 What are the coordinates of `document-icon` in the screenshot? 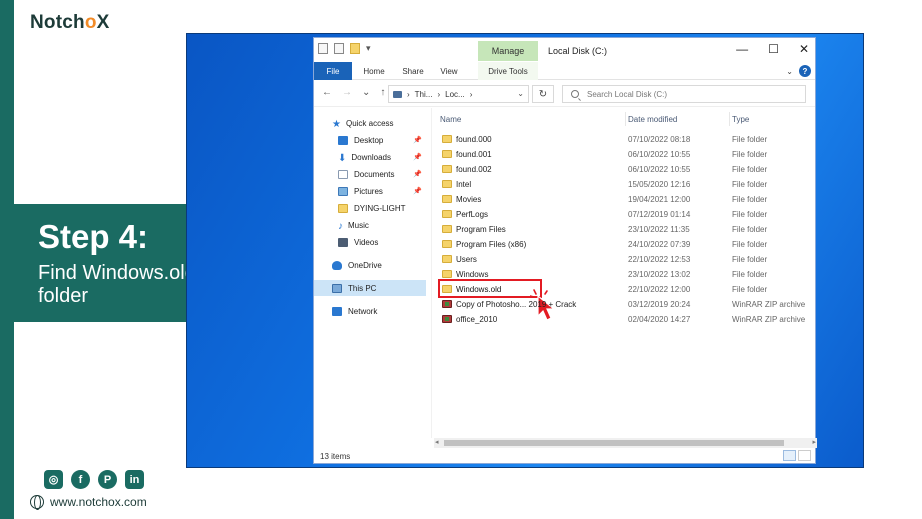 It's located at (343, 174).